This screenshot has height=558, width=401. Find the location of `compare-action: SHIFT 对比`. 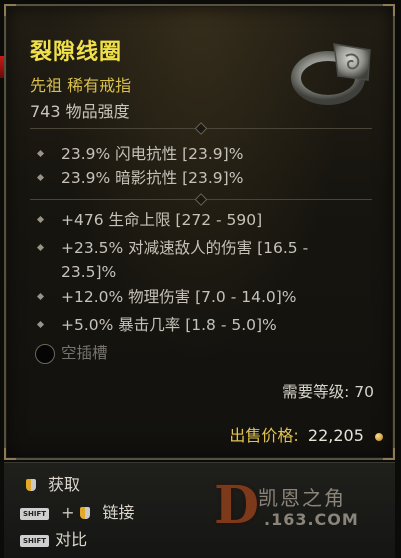

compare-action: SHIFT 对比 is located at coordinates (53, 538).